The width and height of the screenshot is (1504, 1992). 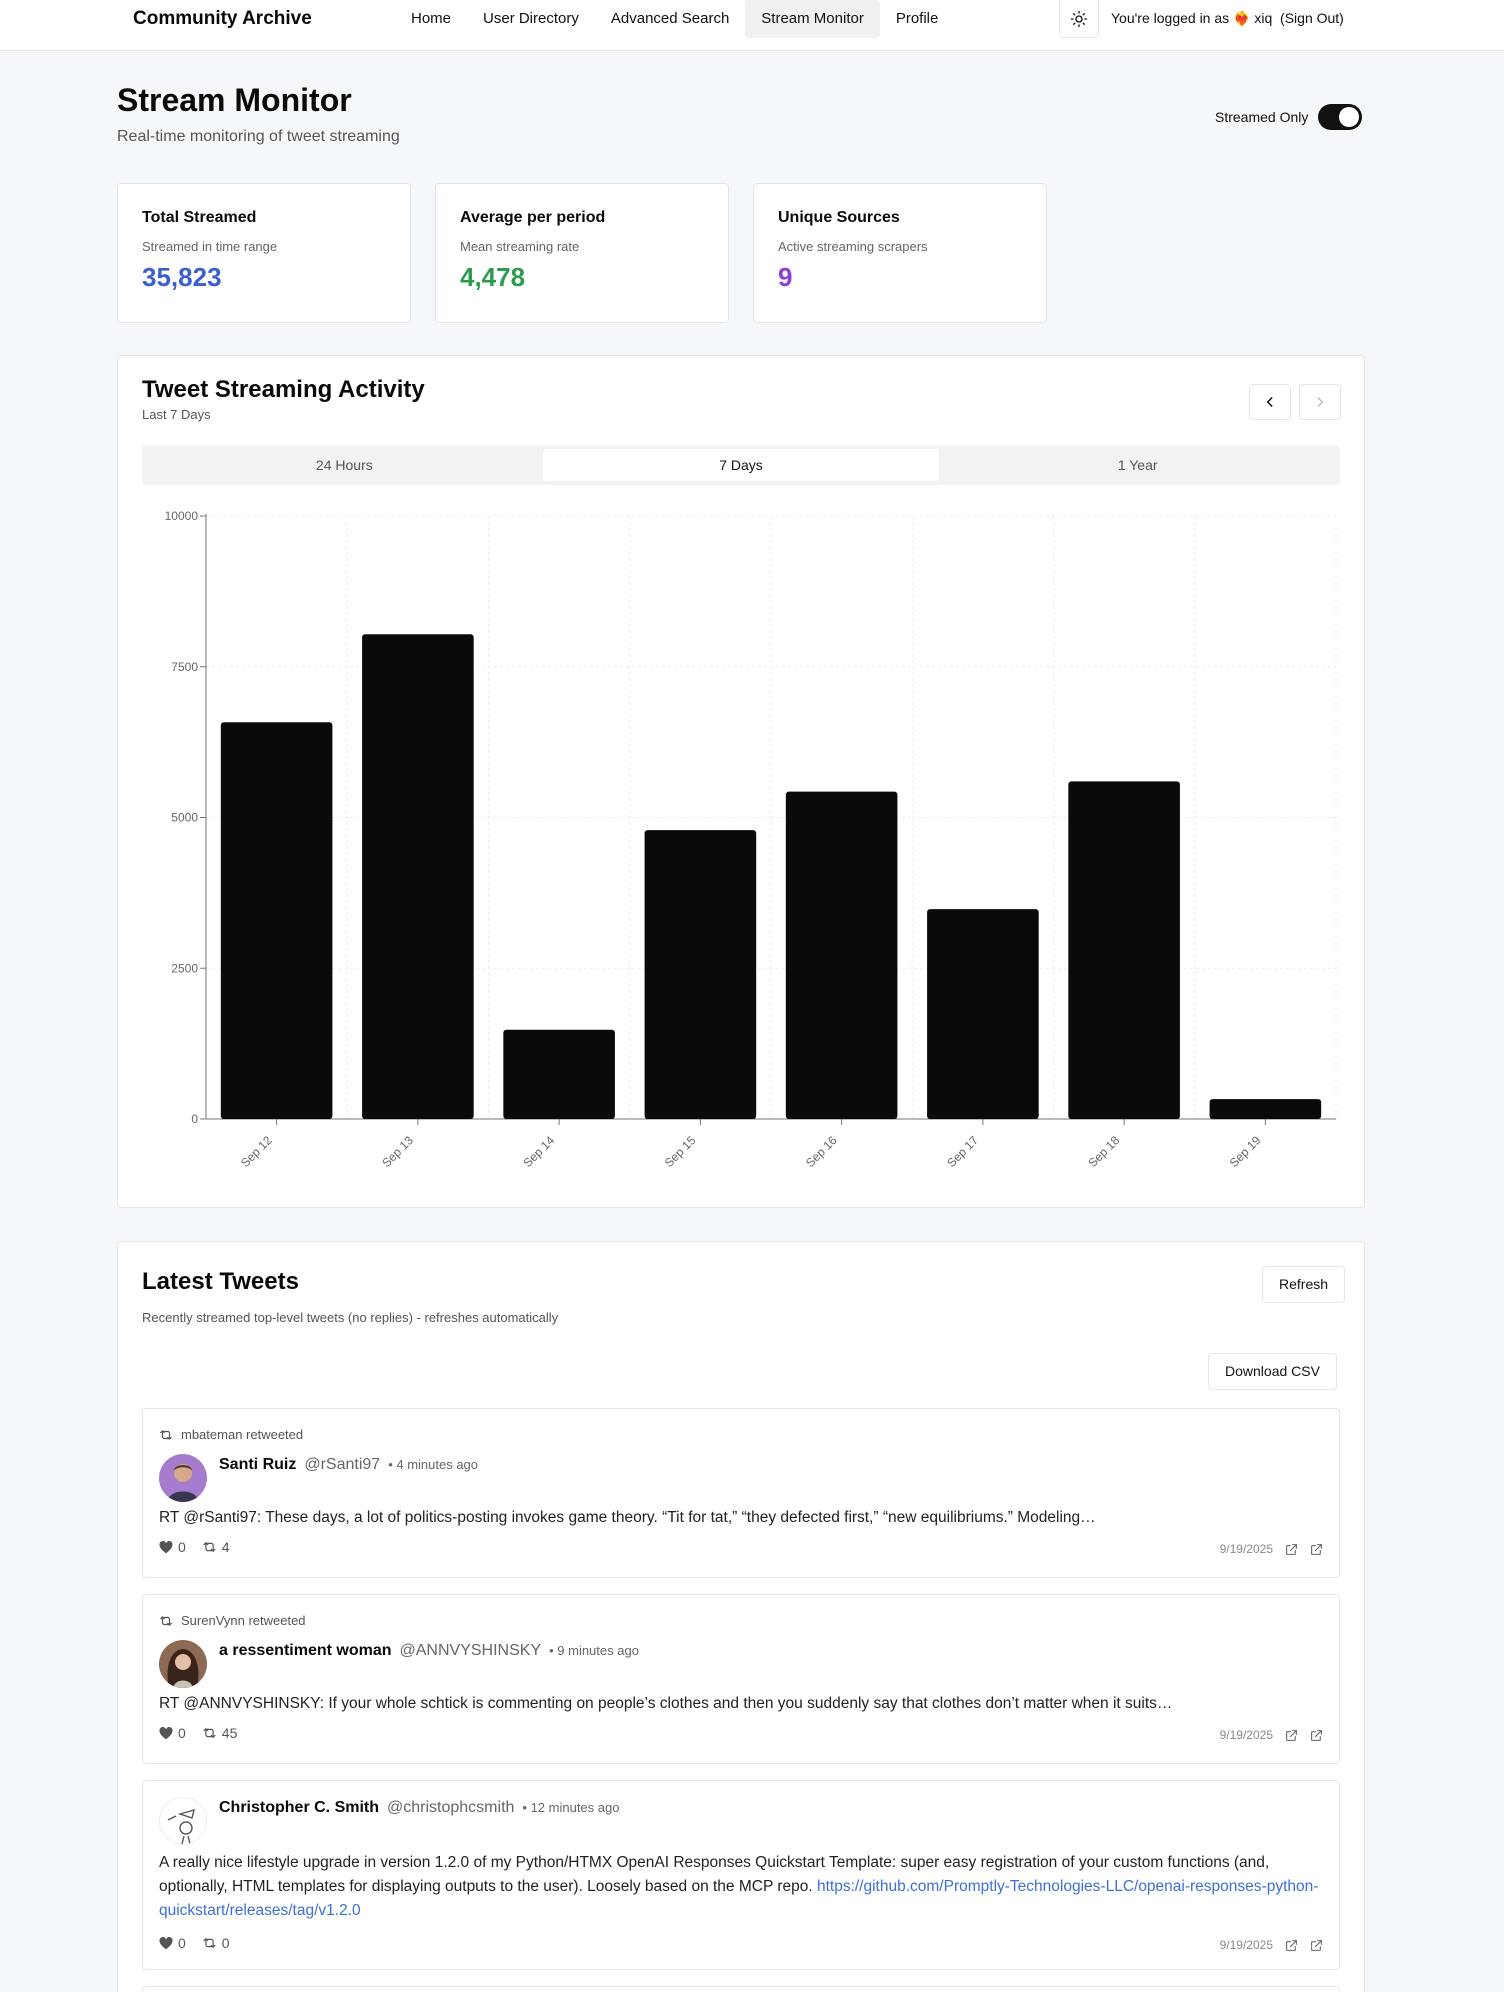 What do you see at coordinates (839, 217) in the screenshot?
I see `stat-title: Unique Sources` at bounding box center [839, 217].